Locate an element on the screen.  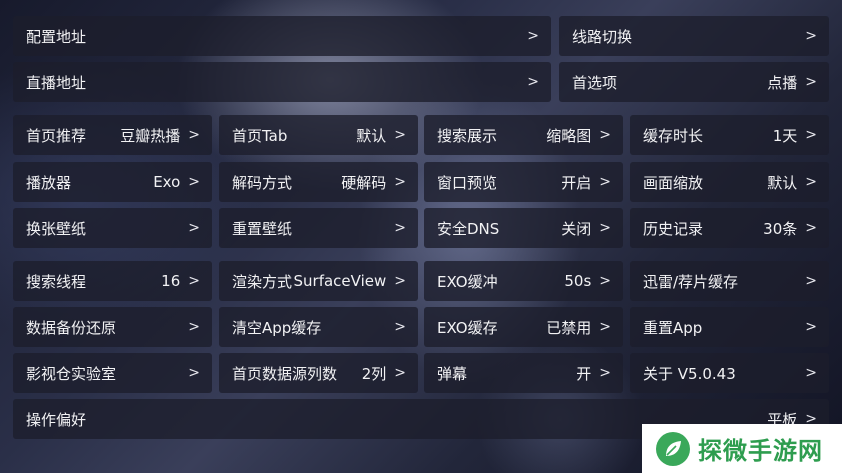
setting-value: 缩略图 is located at coordinates (569, 135).